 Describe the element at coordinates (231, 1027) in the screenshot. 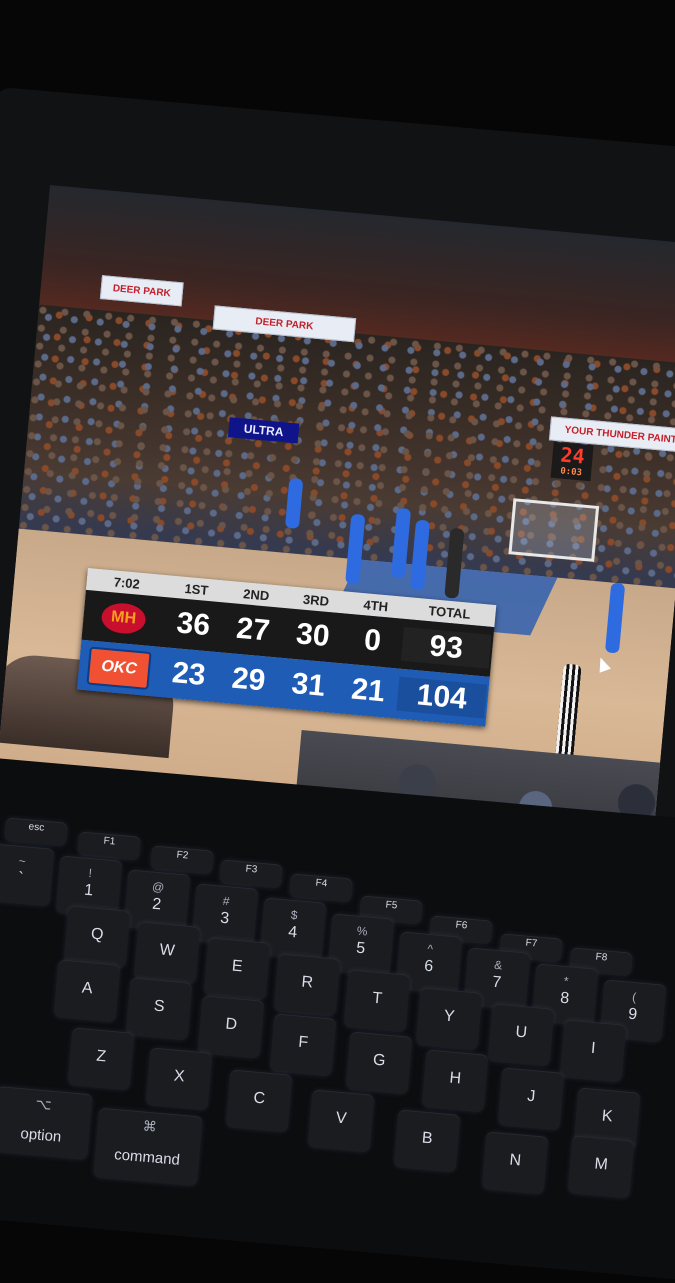

I see `key-d: D` at that location.